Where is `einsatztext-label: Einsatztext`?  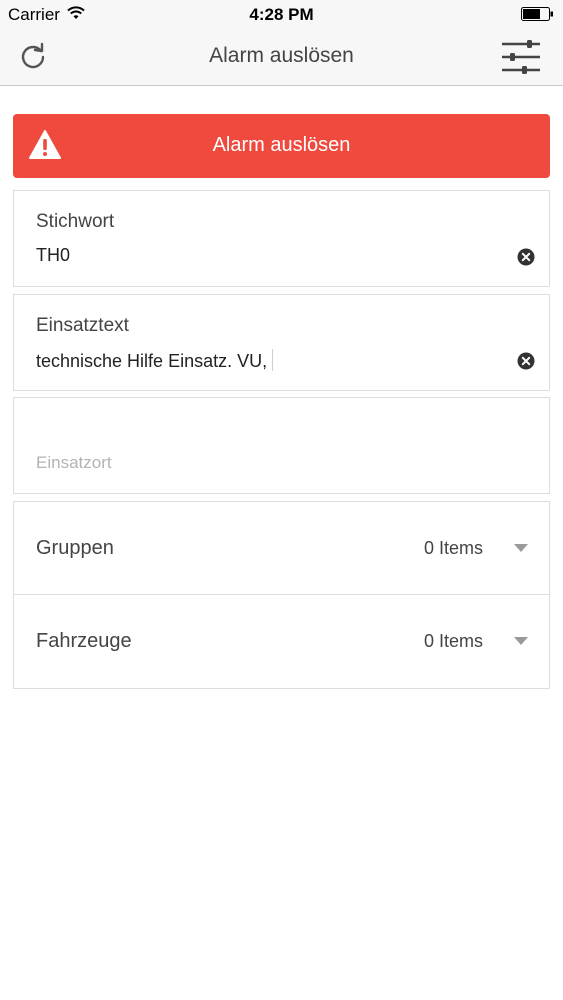 einsatztext-label: Einsatztext is located at coordinates (82, 325).